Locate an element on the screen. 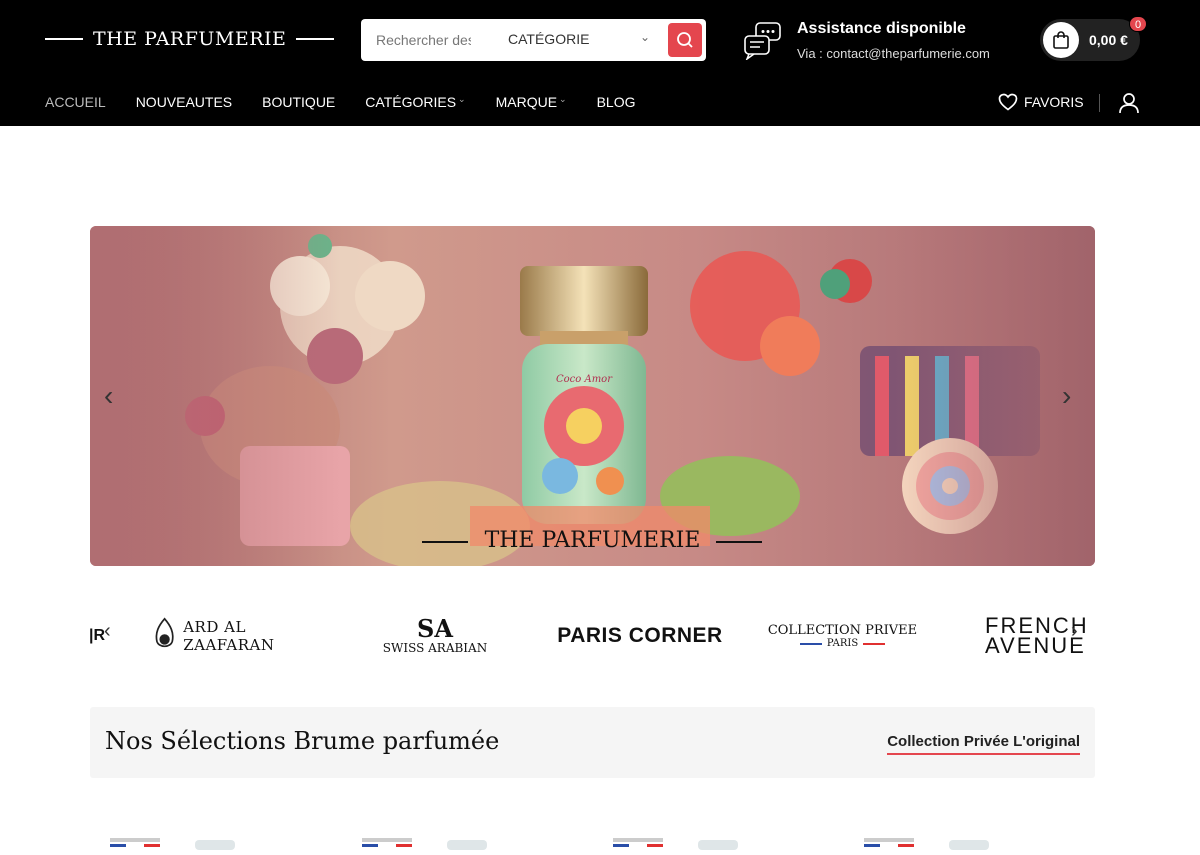  cart-amount: 0,00 € is located at coordinates (1108, 40).